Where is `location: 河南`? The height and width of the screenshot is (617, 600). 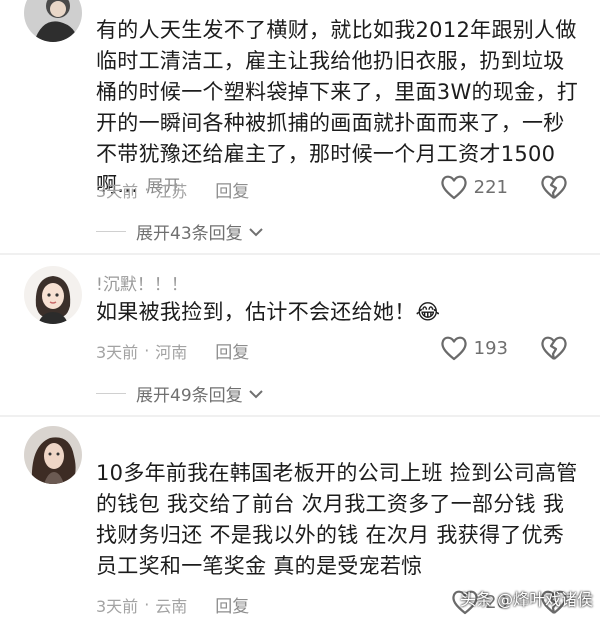
location: 河南 is located at coordinates (171, 352).